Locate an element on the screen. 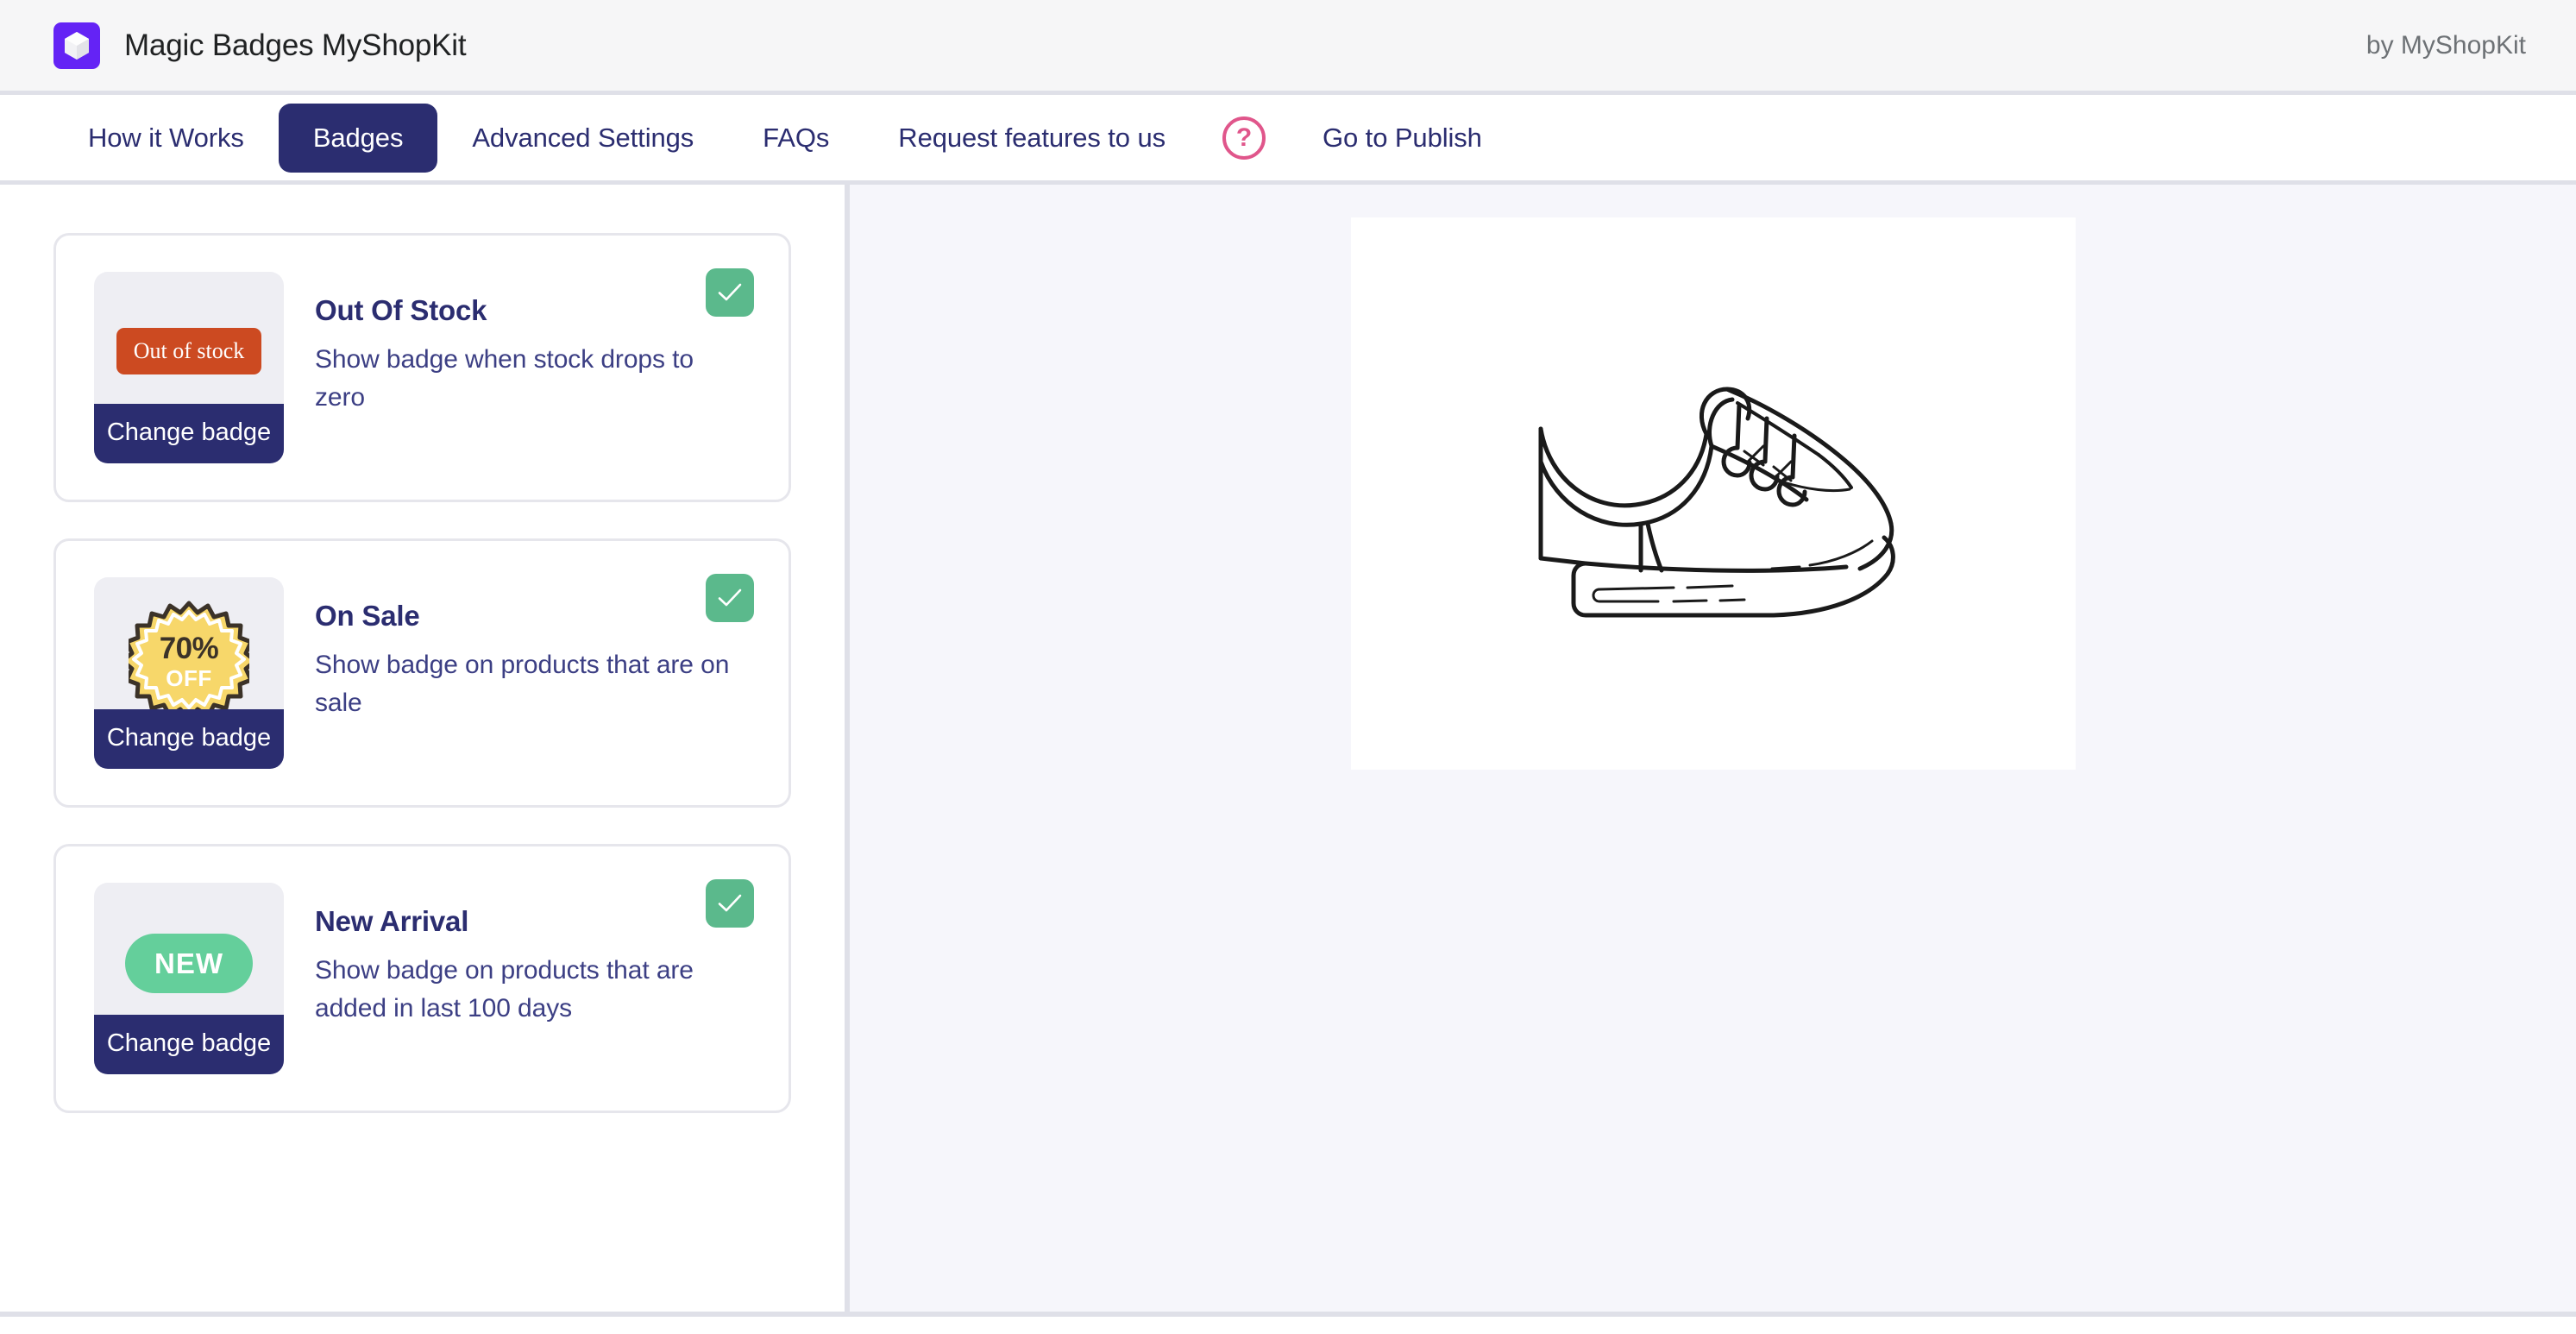  sale-percent: 70% is located at coordinates (189, 648).